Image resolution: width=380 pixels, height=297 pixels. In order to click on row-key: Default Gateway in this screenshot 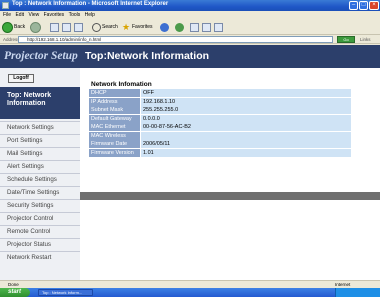, I will do `click(114, 118)`.